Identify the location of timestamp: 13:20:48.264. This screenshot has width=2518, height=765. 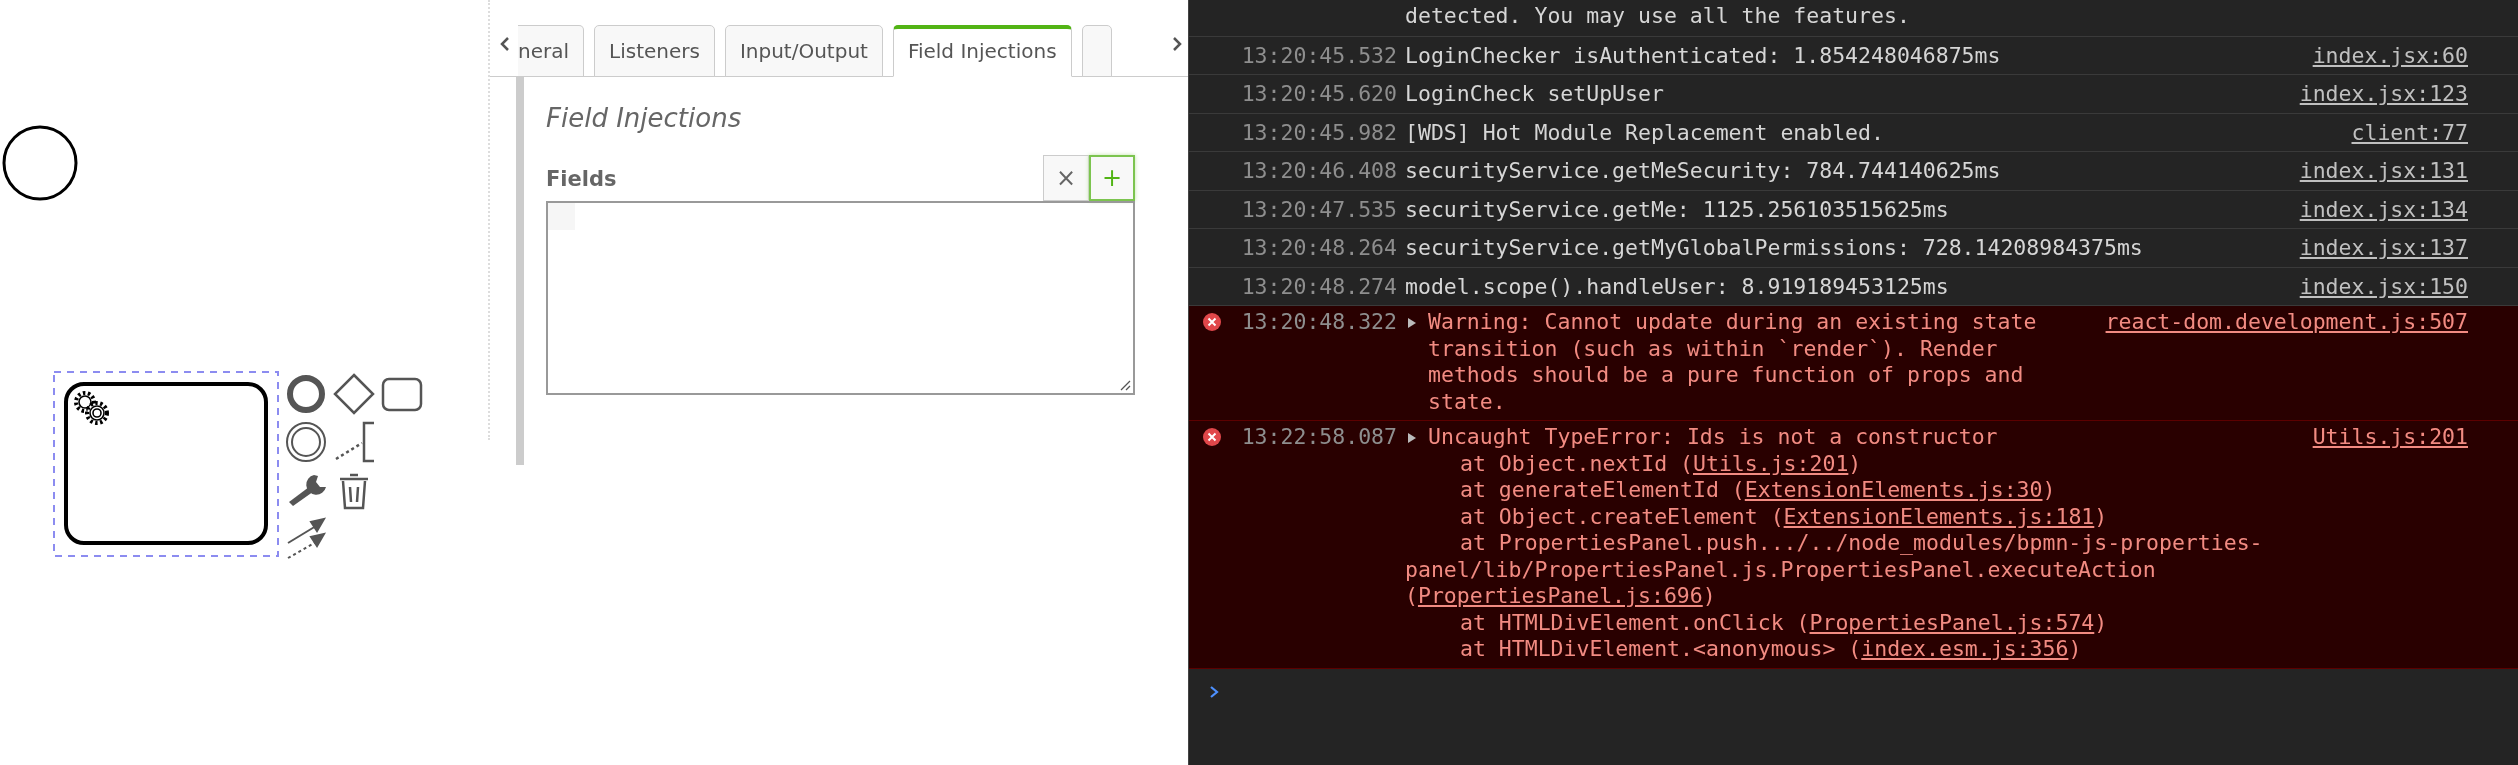
(1319, 247).